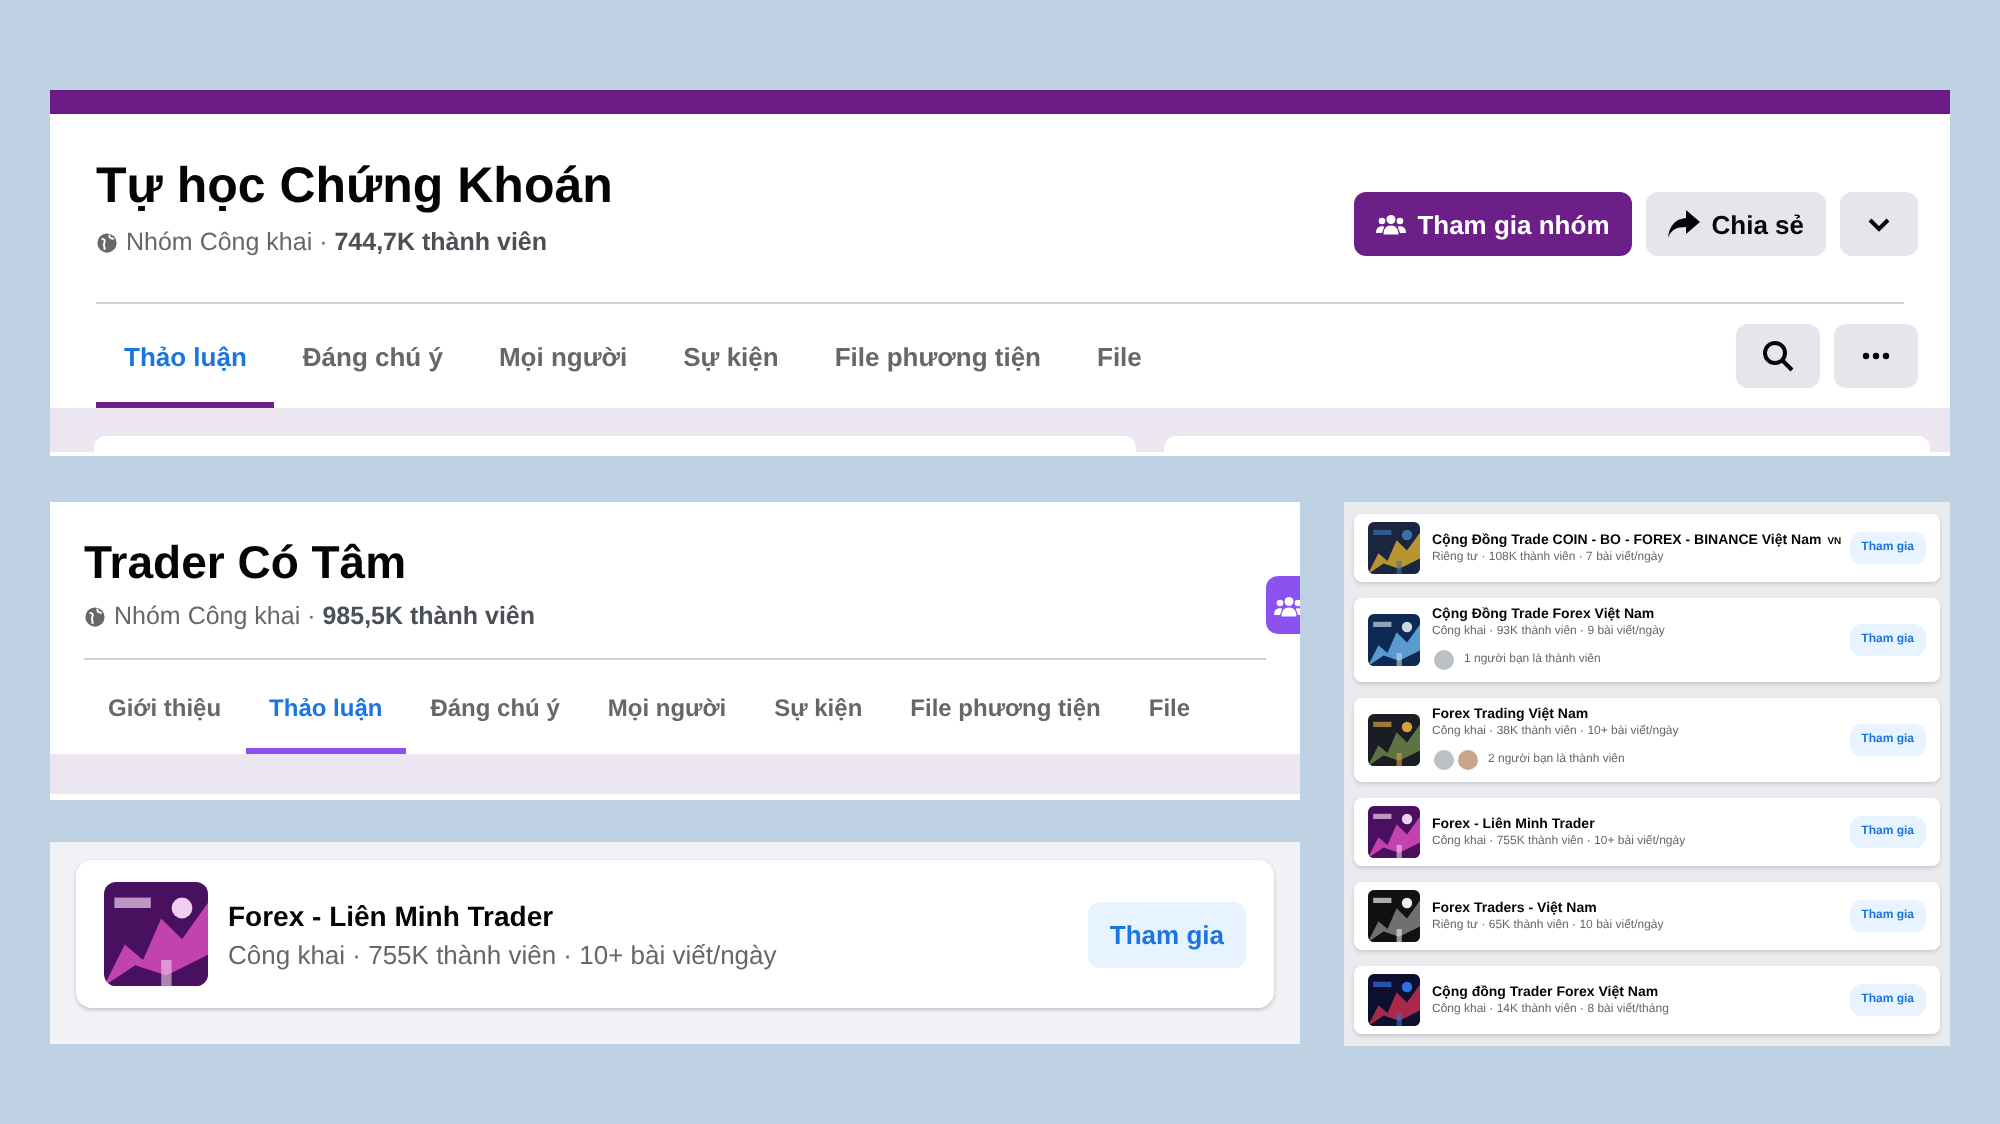 The height and width of the screenshot is (1124, 2000). I want to click on search-icon, so click(1778, 356).